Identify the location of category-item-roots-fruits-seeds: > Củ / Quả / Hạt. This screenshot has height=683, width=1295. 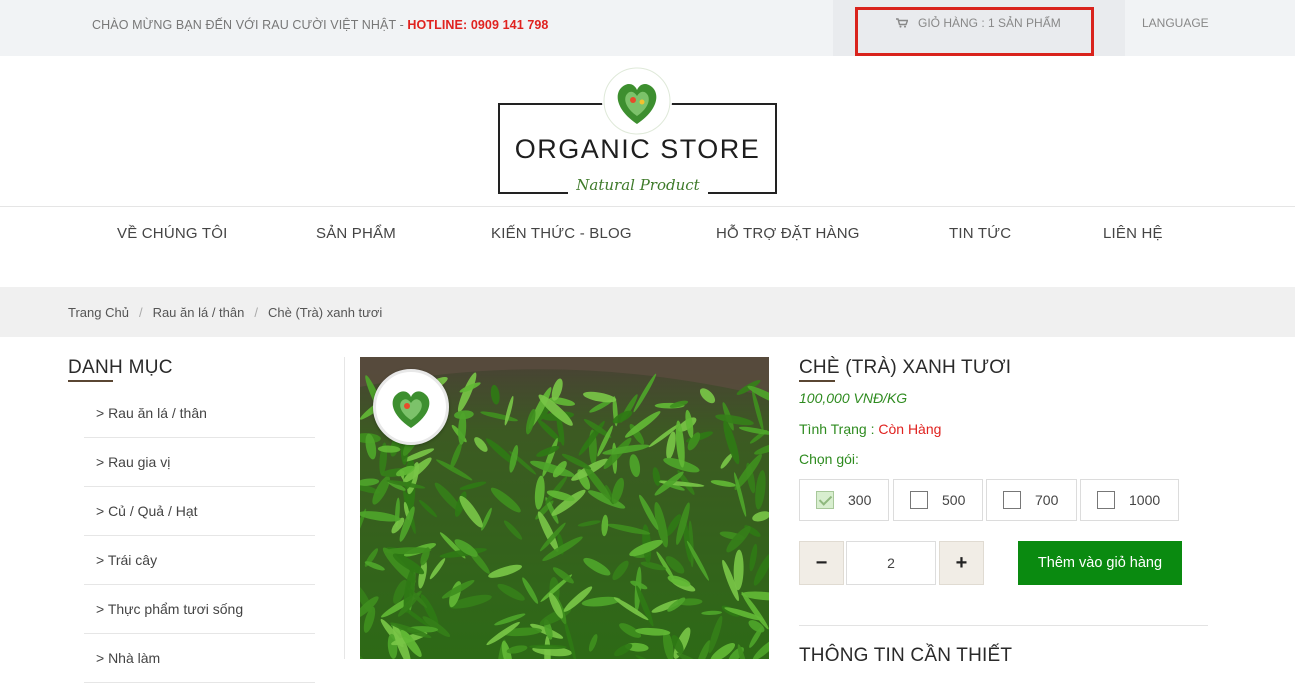
(199, 511).